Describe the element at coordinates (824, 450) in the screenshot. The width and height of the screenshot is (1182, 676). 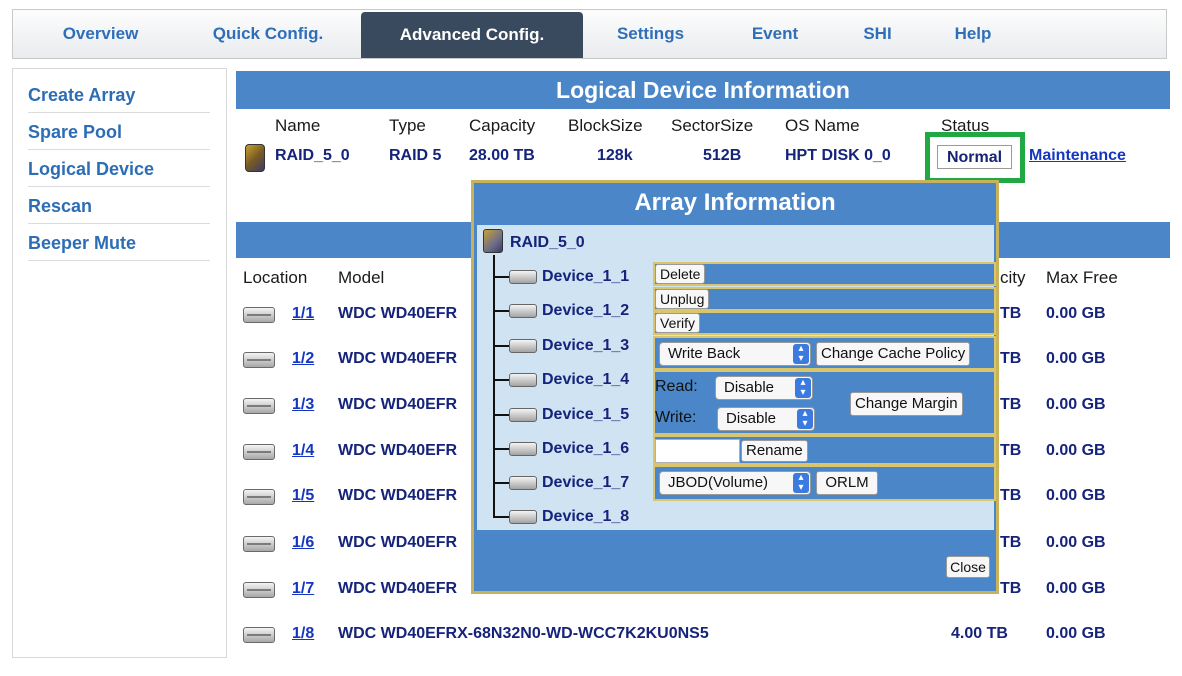
I see `action-row-rename: Rename` at that location.